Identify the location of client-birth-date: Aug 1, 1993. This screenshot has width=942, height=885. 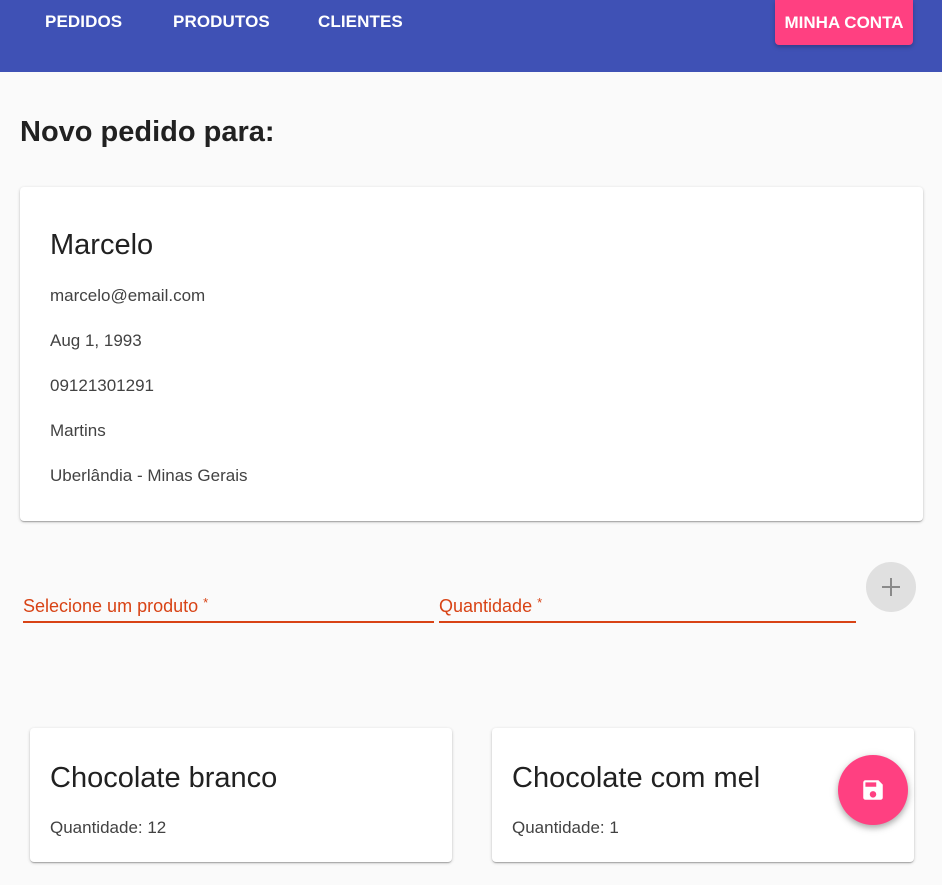
(96, 340).